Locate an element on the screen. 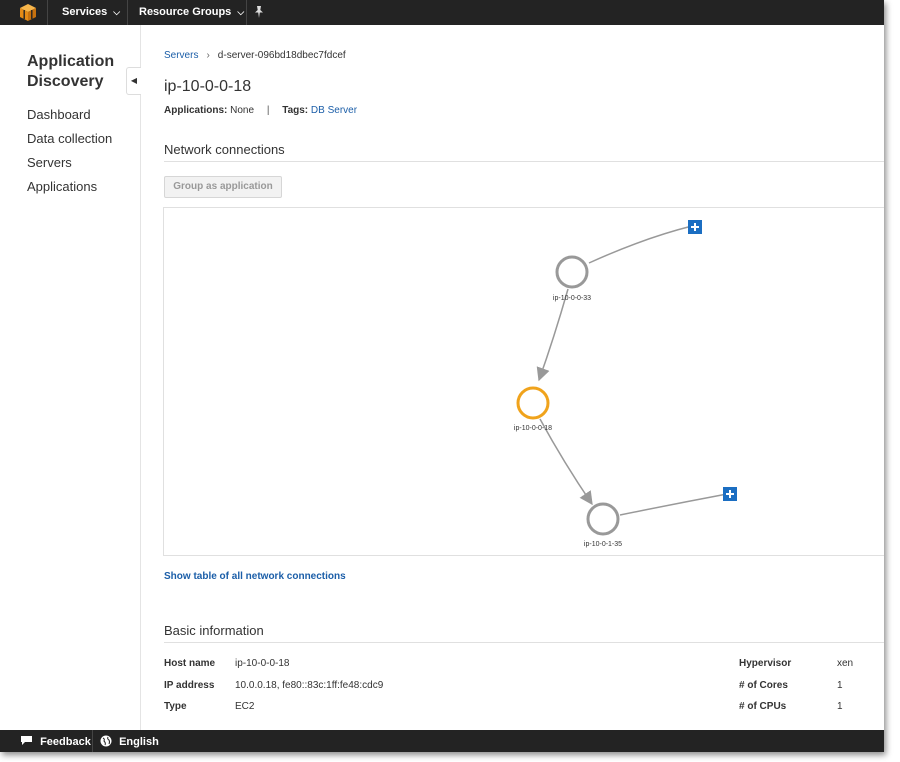 This screenshot has width=900, height=762. sidebar-title: Application Discovery is located at coordinates (71, 71).